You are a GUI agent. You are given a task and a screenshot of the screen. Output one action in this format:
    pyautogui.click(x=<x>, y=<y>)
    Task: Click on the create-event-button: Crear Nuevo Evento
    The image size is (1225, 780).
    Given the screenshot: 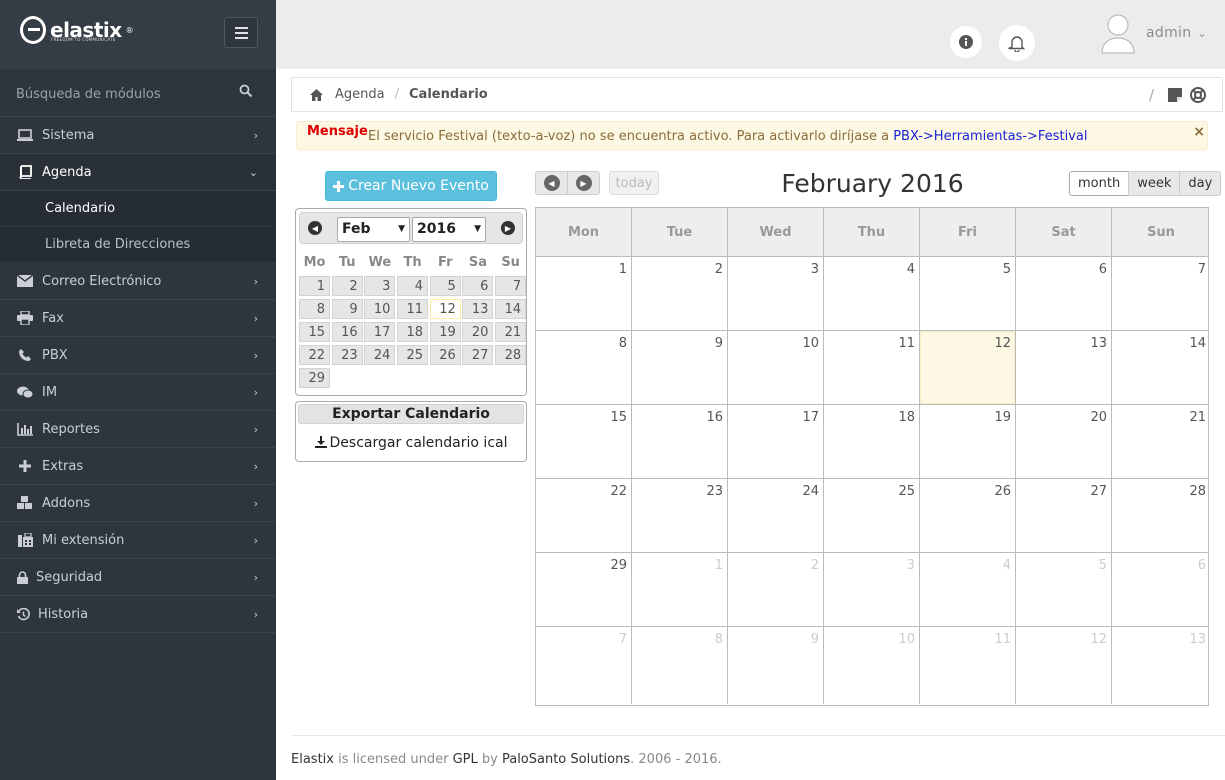 What is the action you would take?
    pyautogui.click(x=411, y=186)
    